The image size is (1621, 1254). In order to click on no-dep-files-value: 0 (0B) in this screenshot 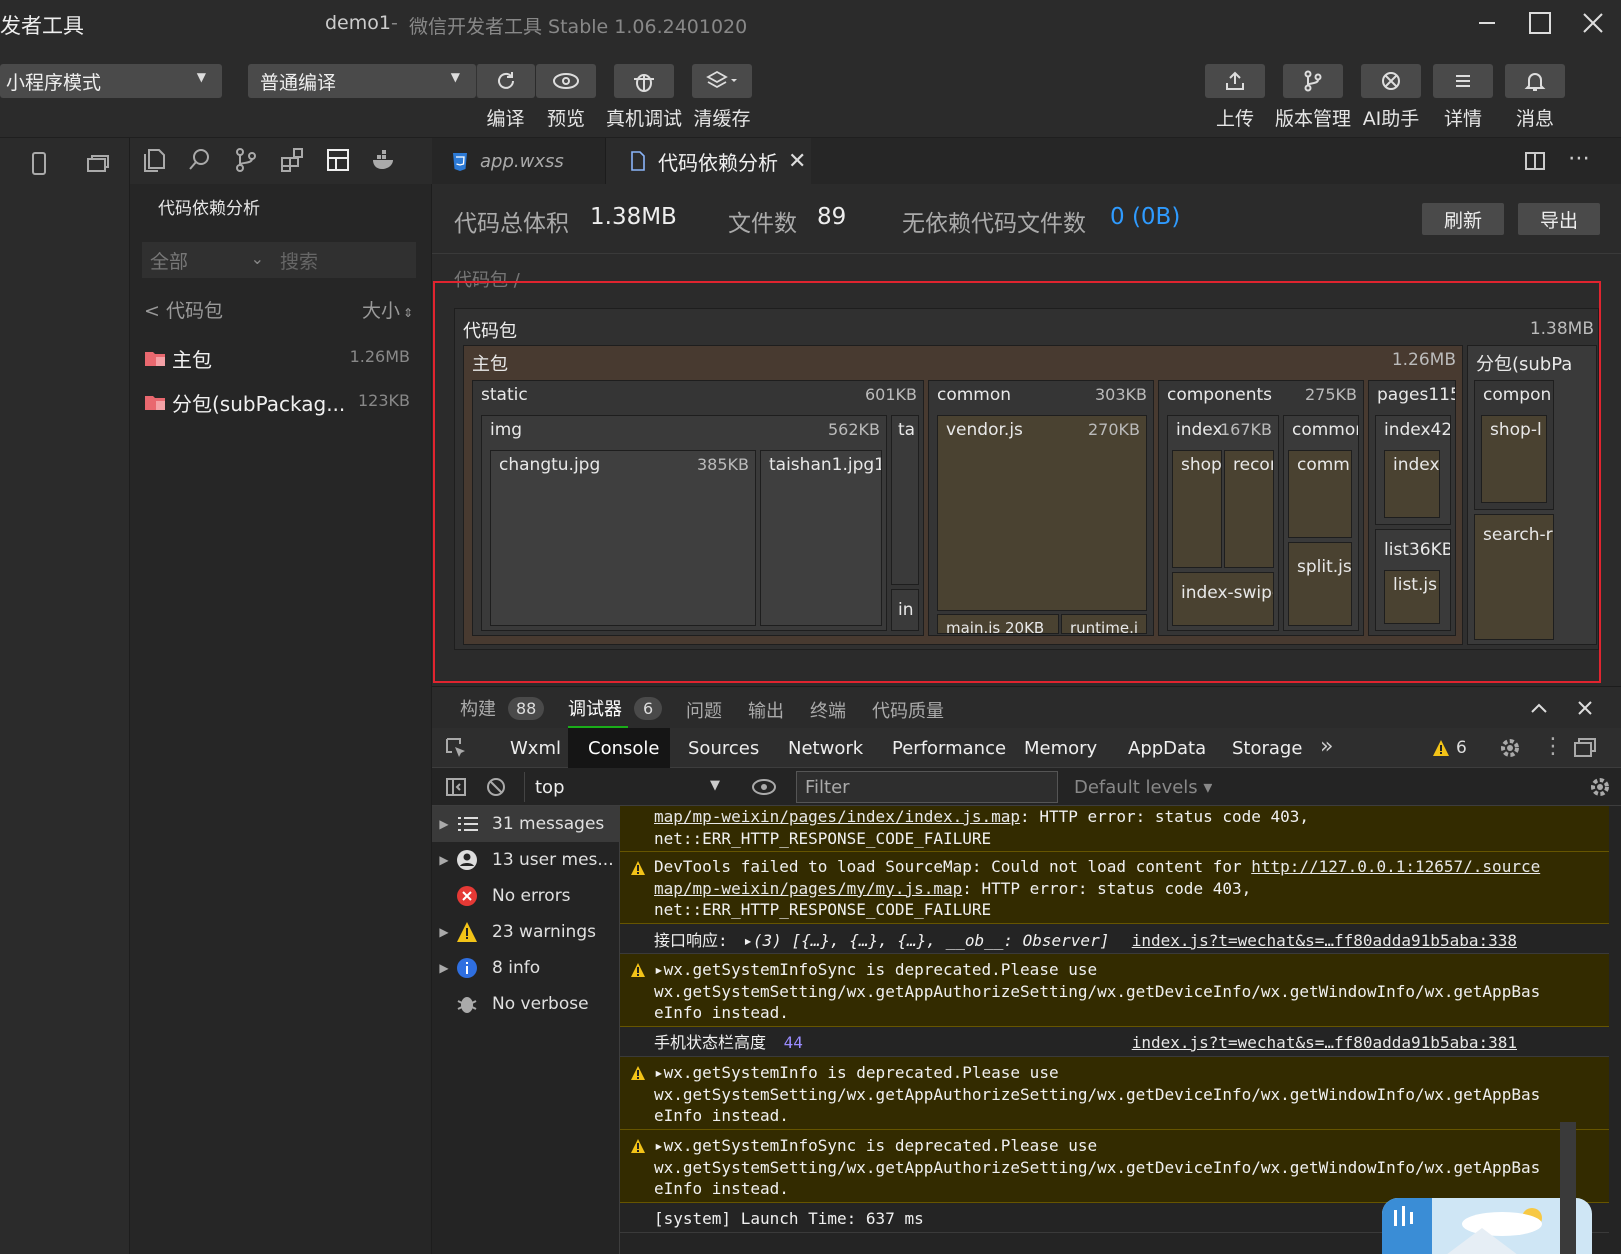, I will do `click(1145, 217)`.